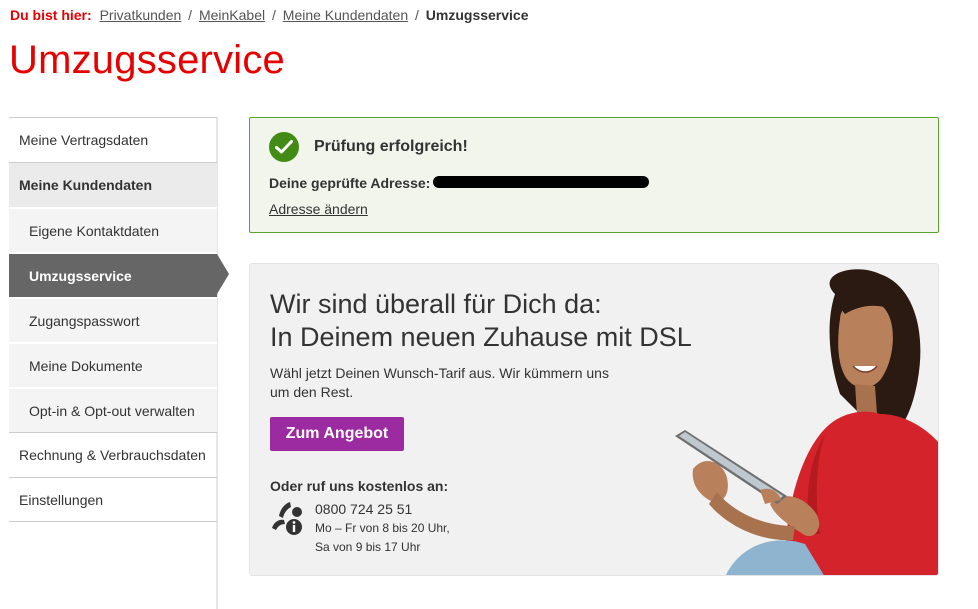  What do you see at coordinates (232, 15) in the screenshot?
I see `breadcrumb-link-meinkabel: MeinKabel` at bounding box center [232, 15].